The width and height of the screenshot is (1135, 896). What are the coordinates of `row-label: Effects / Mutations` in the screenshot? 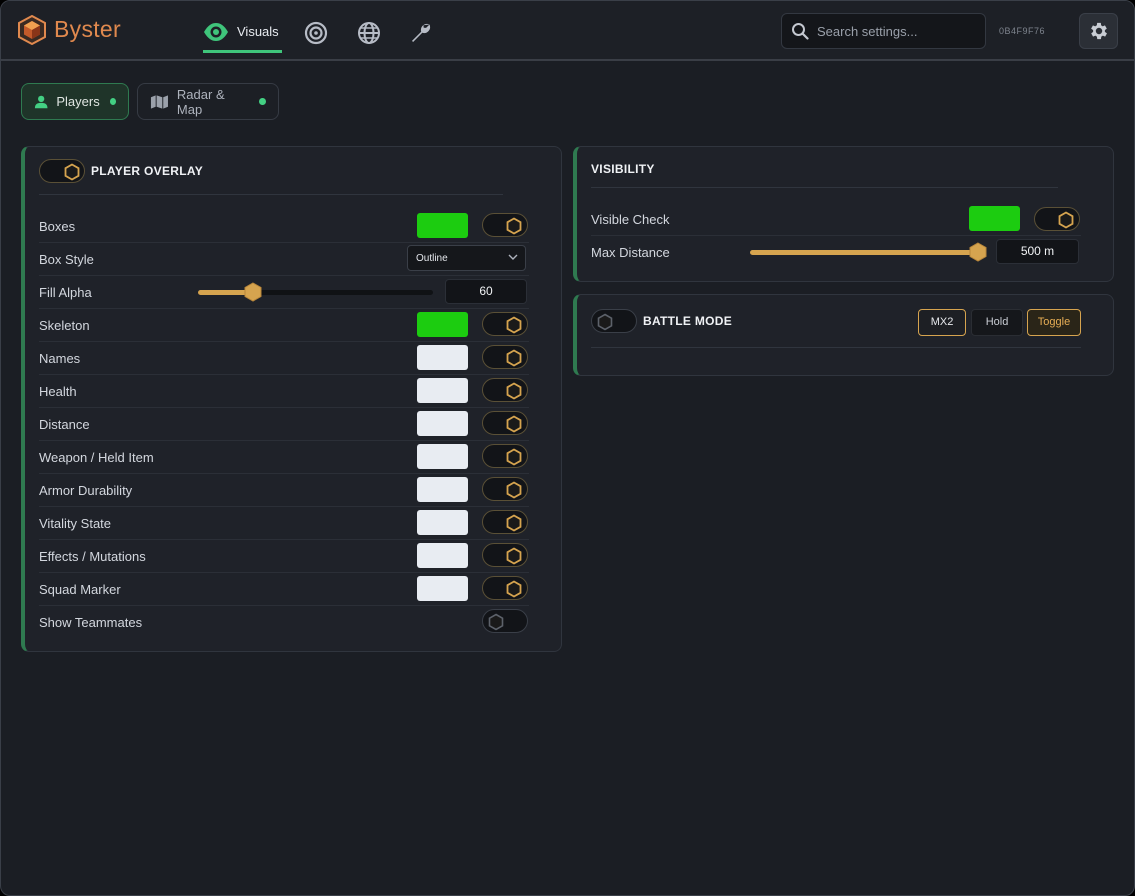 It's located at (92, 556).